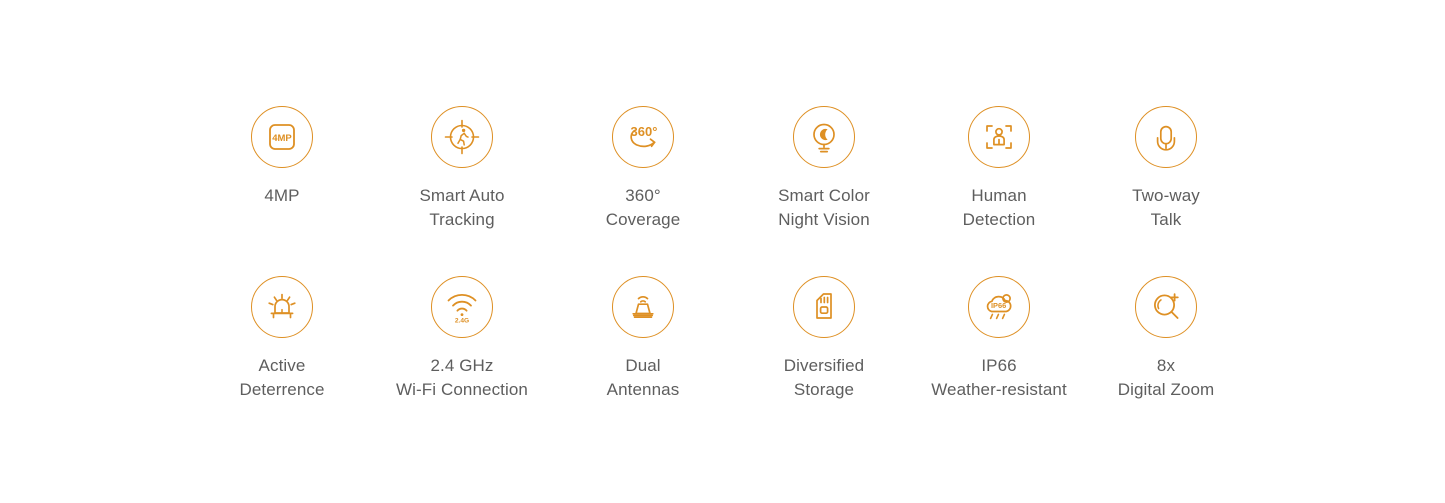 The image size is (1445, 503). Describe the element at coordinates (643, 137) in the screenshot. I see `360-degree-rotation-icon: 360°` at that location.